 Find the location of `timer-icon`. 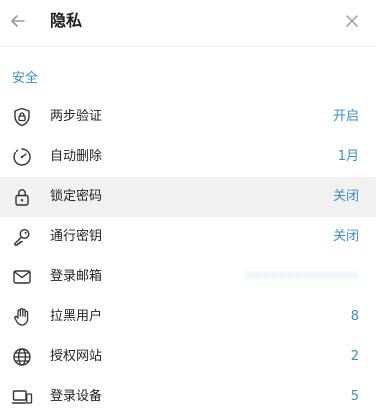

timer-icon is located at coordinates (22, 157).